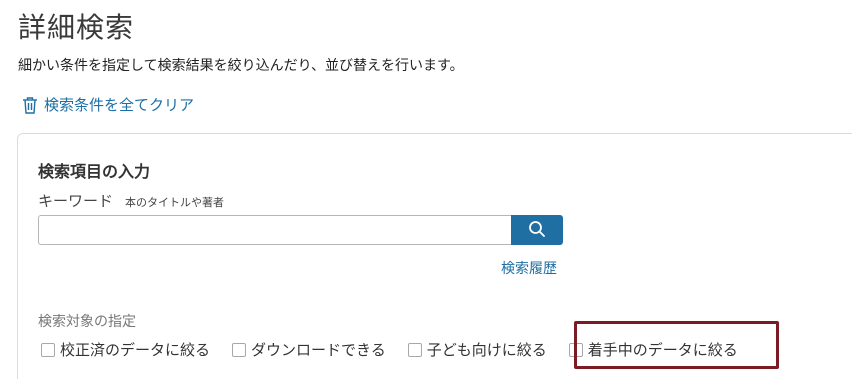 Image resolution: width=852 pixels, height=379 pixels. I want to click on option-label: 校正済のデータに絞る, so click(135, 350).